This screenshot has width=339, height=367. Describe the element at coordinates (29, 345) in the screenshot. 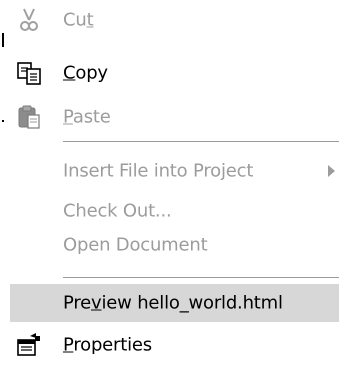

I see `properties-icon` at that location.